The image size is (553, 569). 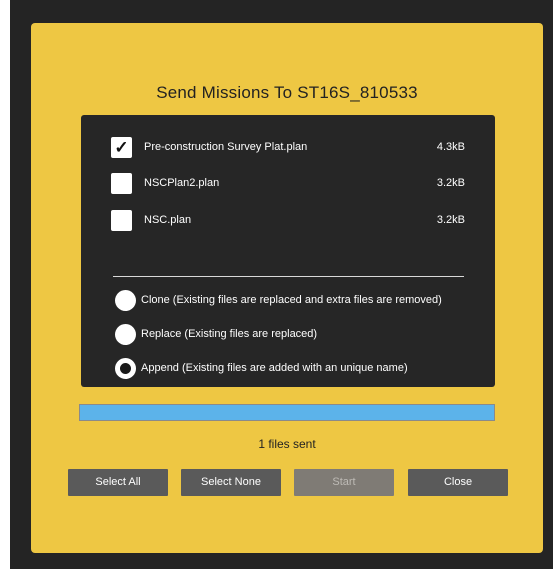 What do you see at coordinates (287, 444) in the screenshot?
I see `status-text: 1 files sent` at bounding box center [287, 444].